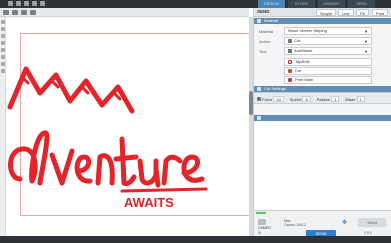  I want to click on material-dropdown: Wood Veneer Striping ▼, so click(328, 31).